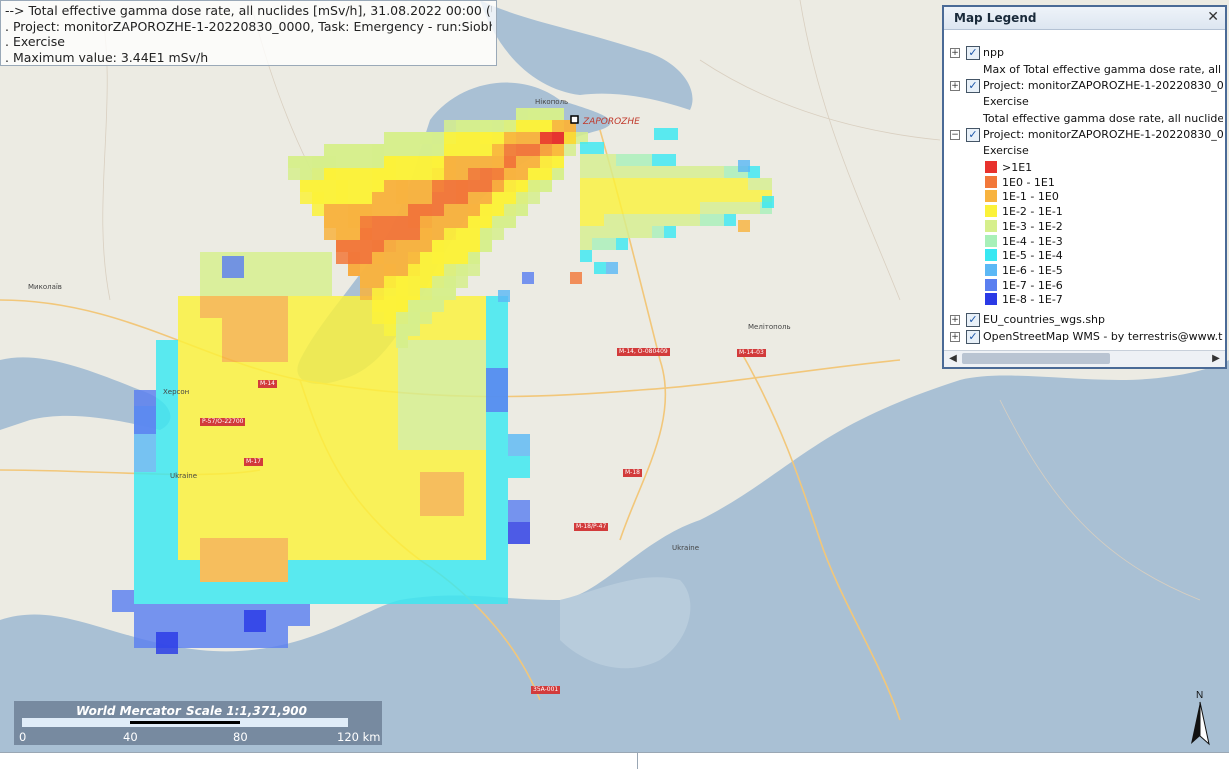 This screenshot has width=1229, height=769. Describe the element at coordinates (1032, 300) in the screenshot. I see `legend-class-label: 1E-8 - 1E-7` at that location.